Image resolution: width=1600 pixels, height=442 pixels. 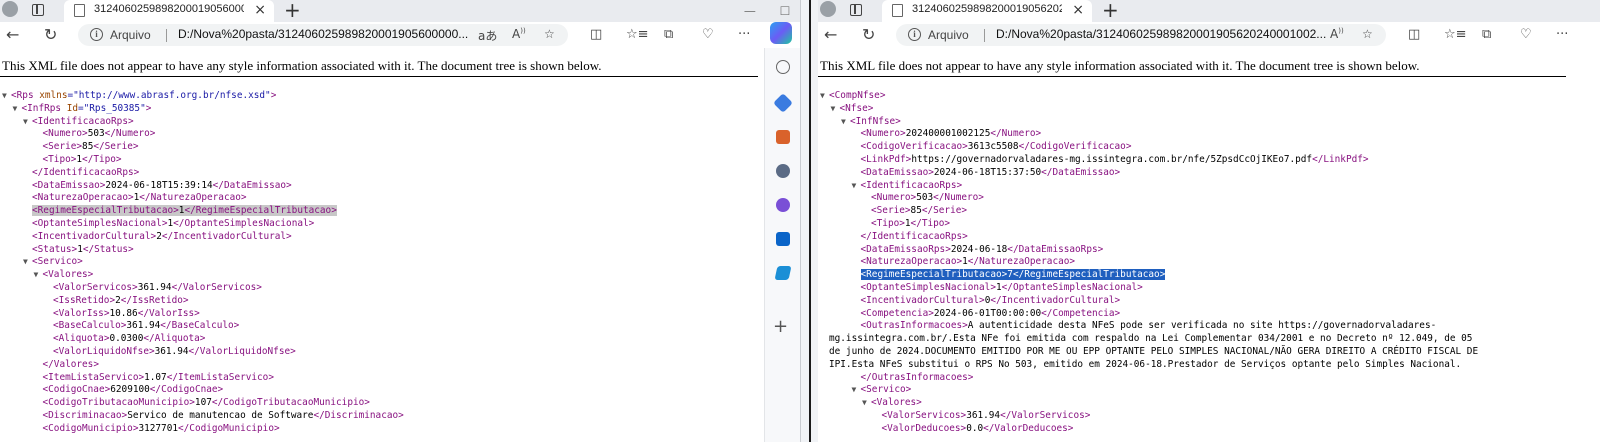 What do you see at coordinates (223, 377) in the screenshot?
I see `xml-tag-name: ItemListaServico` at bounding box center [223, 377].